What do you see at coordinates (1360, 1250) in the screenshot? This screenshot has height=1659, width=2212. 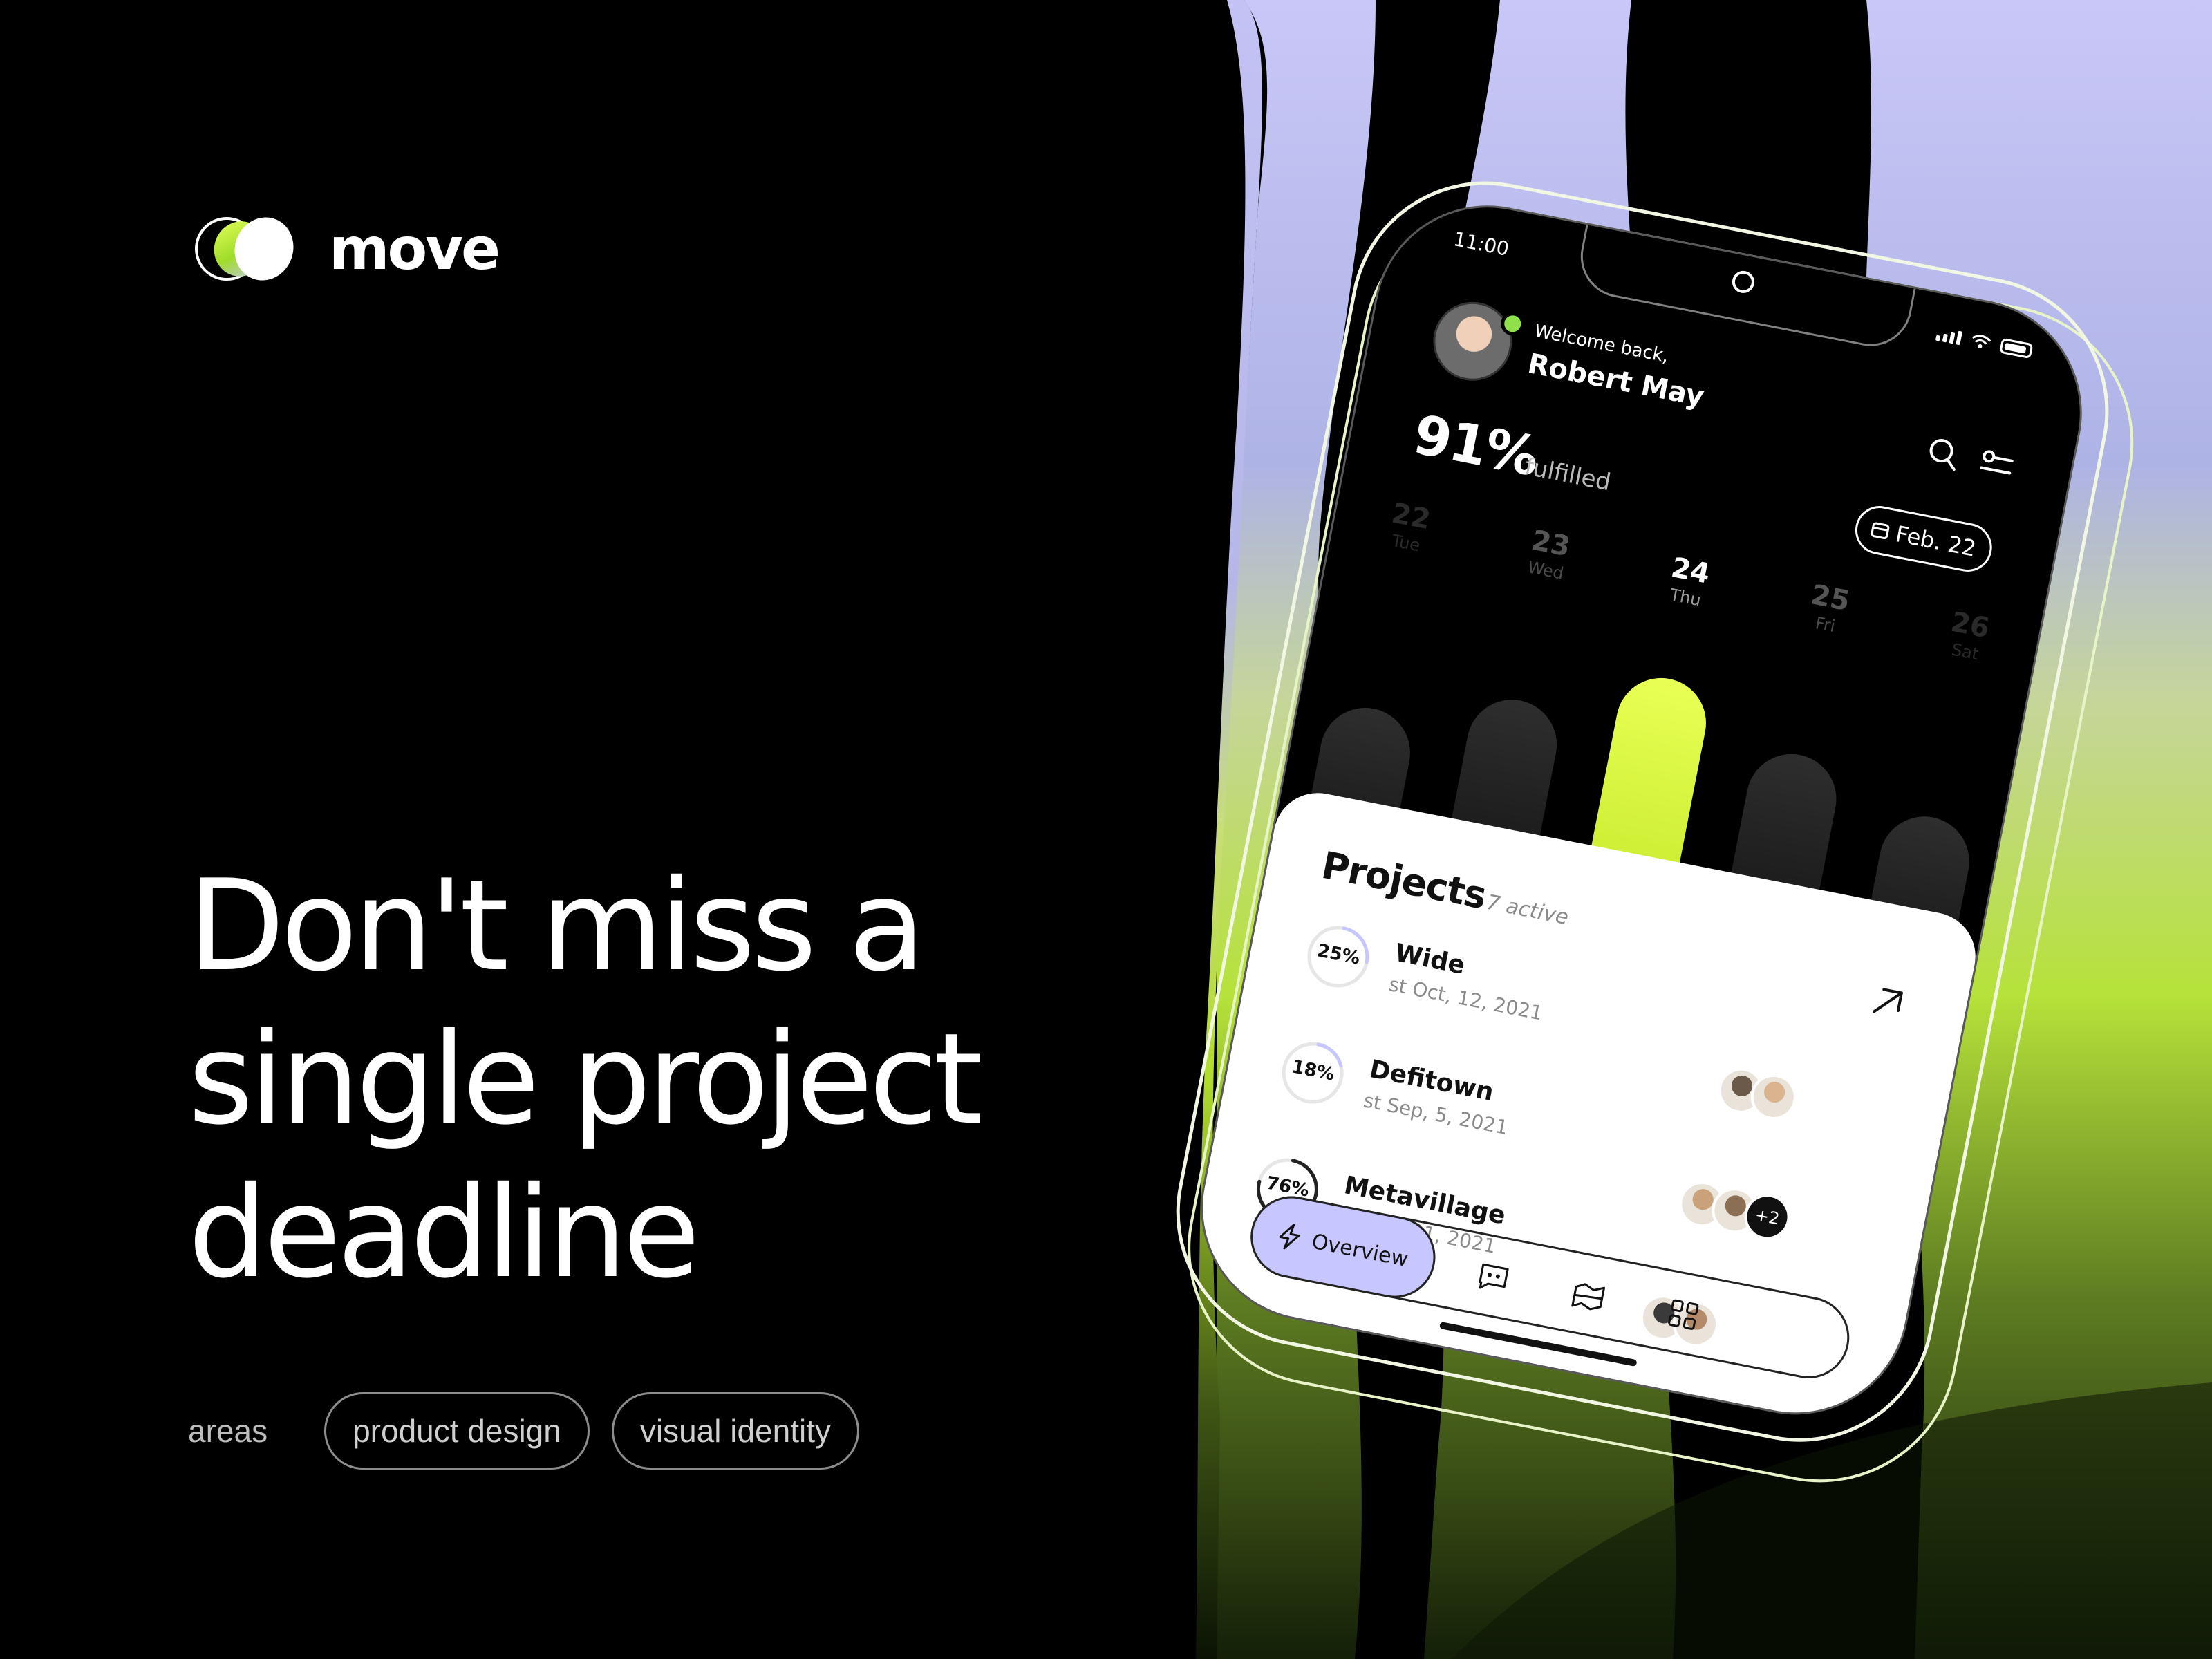 I see `tab-overview-label: Overview` at bounding box center [1360, 1250].